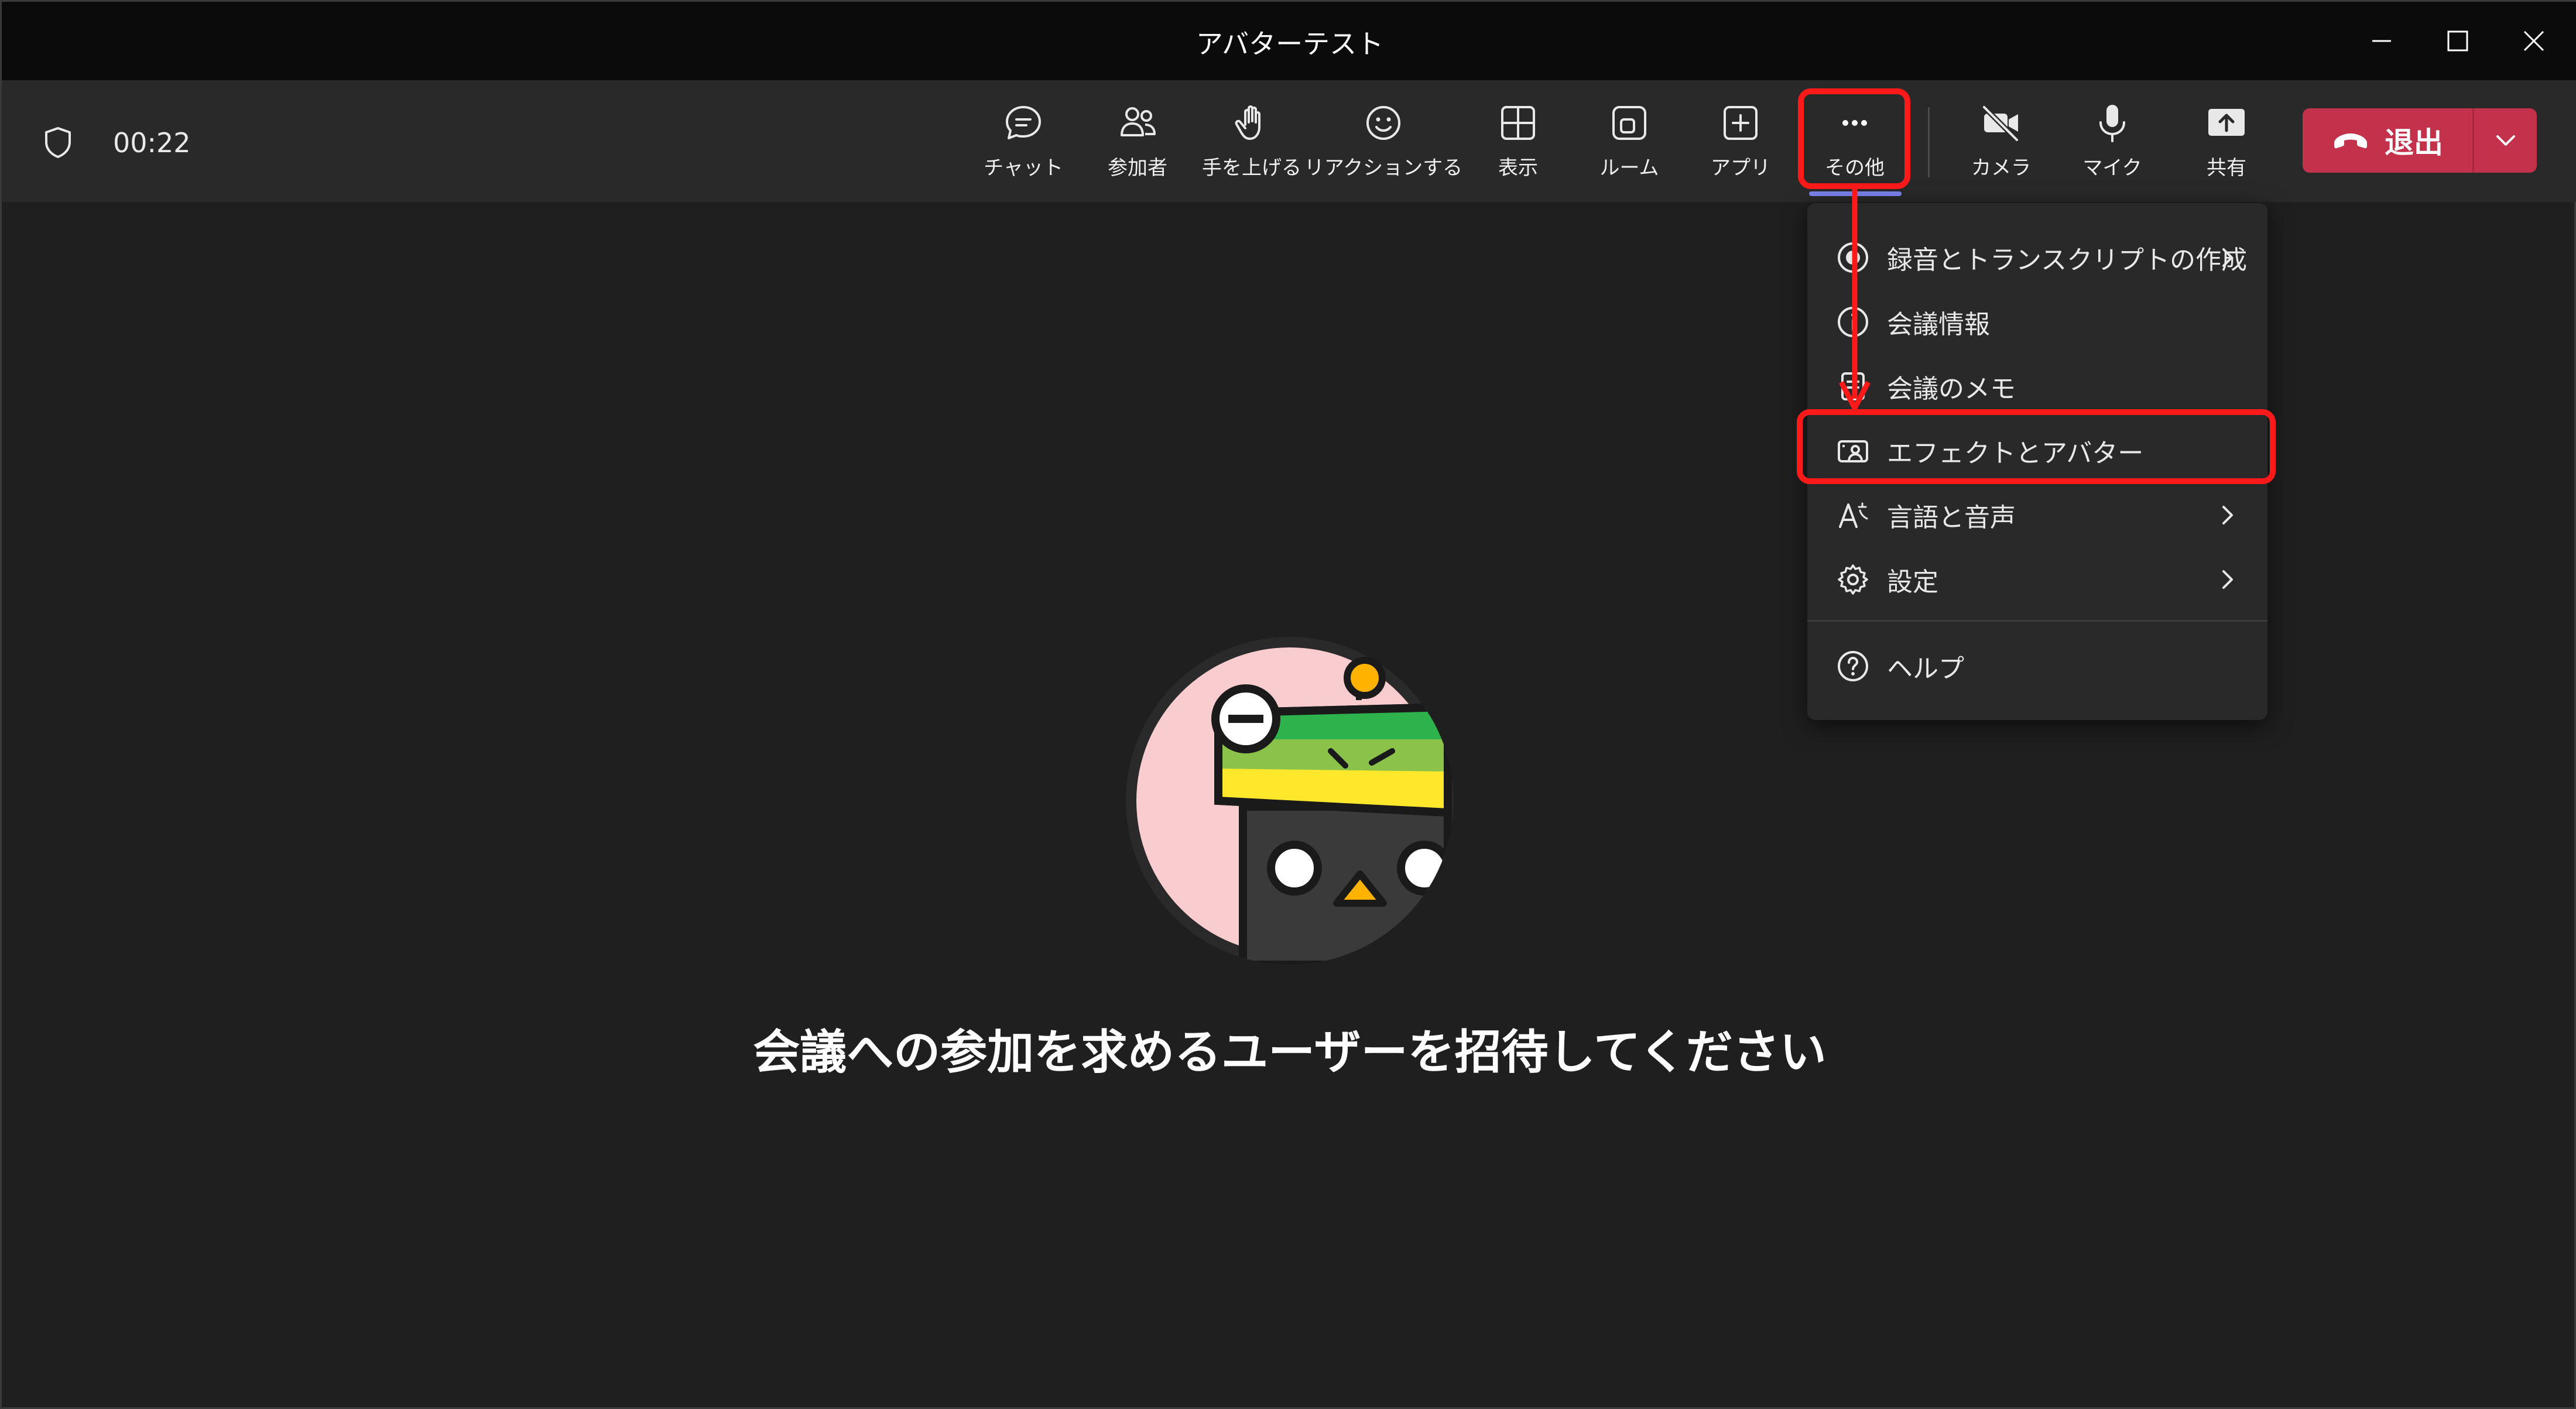 This screenshot has height=1409, width=2576. Describe the element at coordinates (1137, 144) in the screenshot. I see `participants-button: 参加者` at that location.